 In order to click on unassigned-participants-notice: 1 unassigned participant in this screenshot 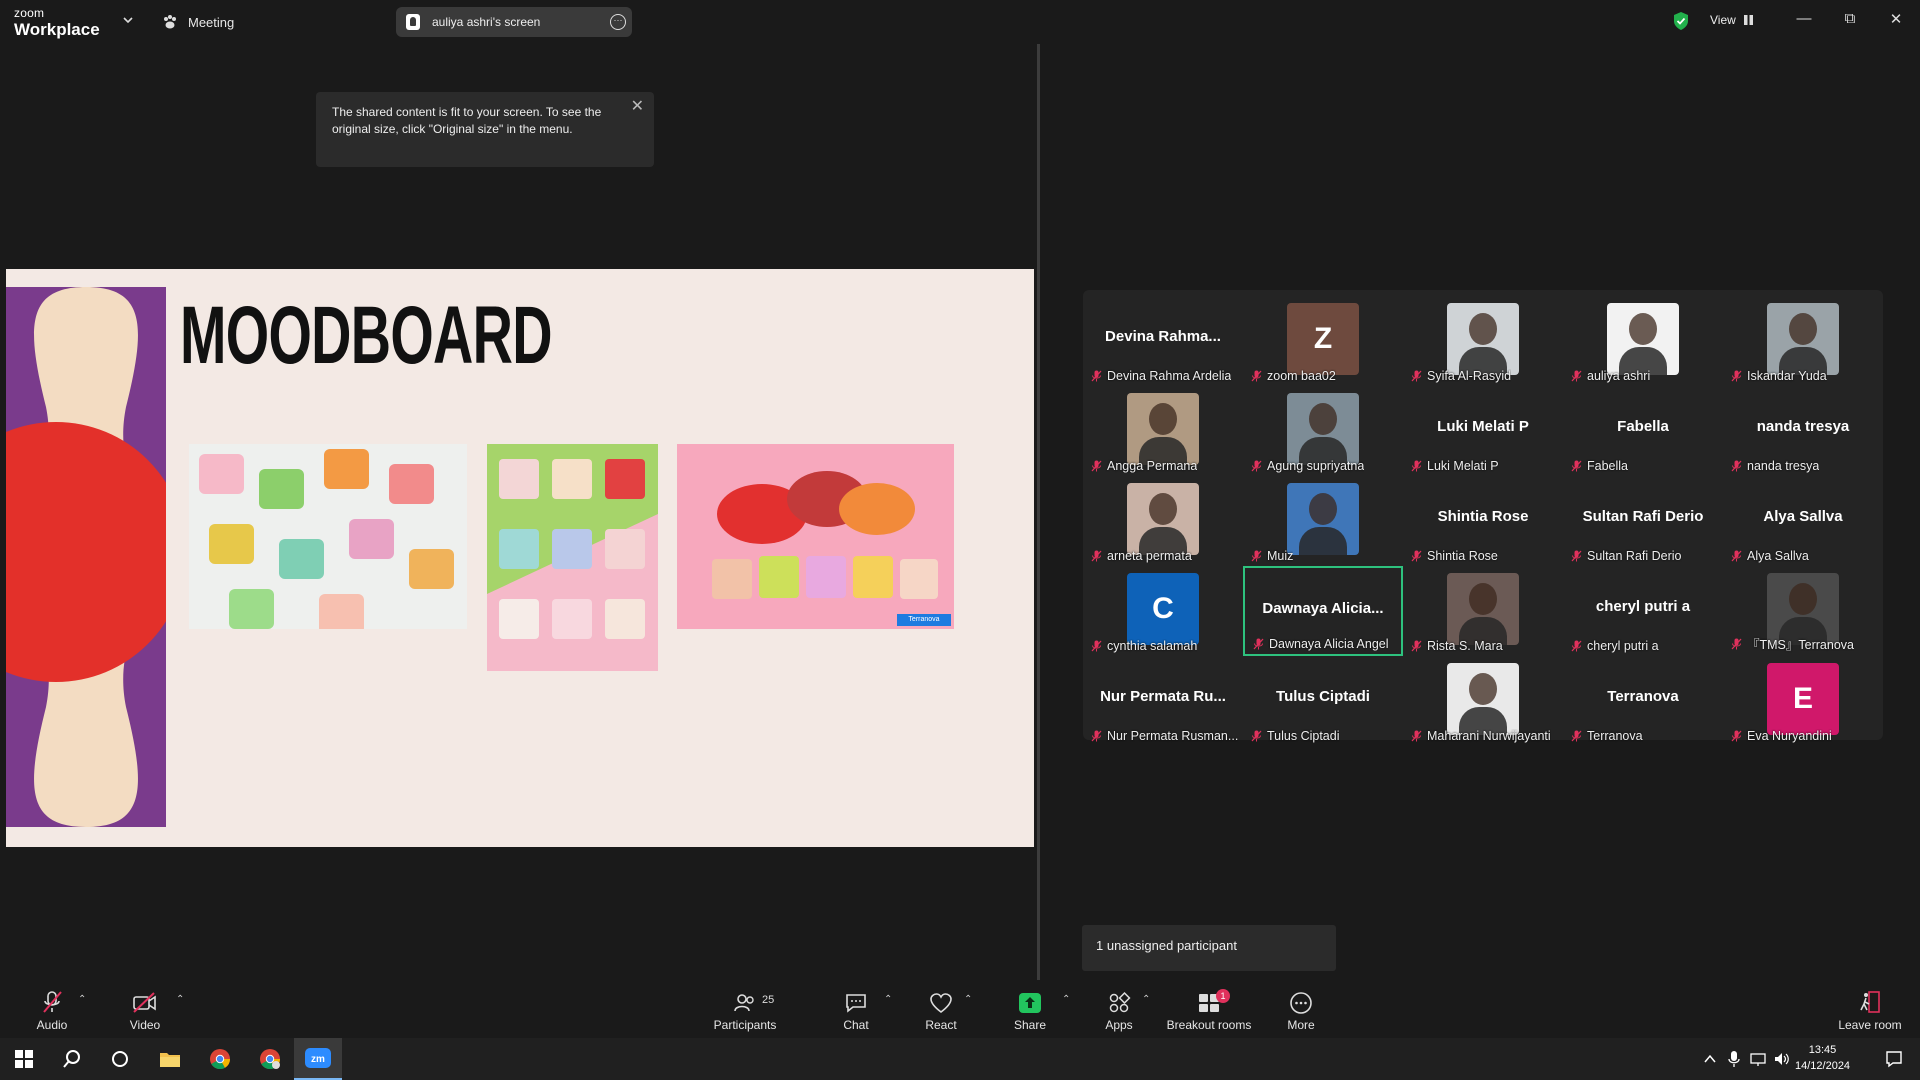, I will do `click(1209, 948)`.